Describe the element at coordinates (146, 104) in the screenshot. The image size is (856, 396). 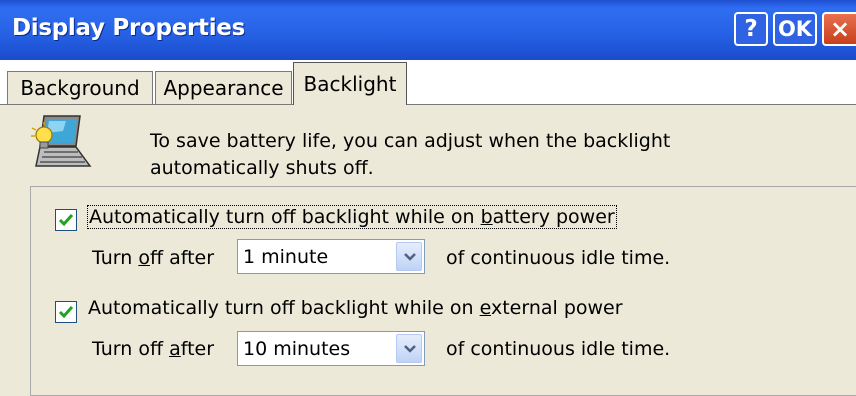
I see `tab-panel-border-left` at that location.